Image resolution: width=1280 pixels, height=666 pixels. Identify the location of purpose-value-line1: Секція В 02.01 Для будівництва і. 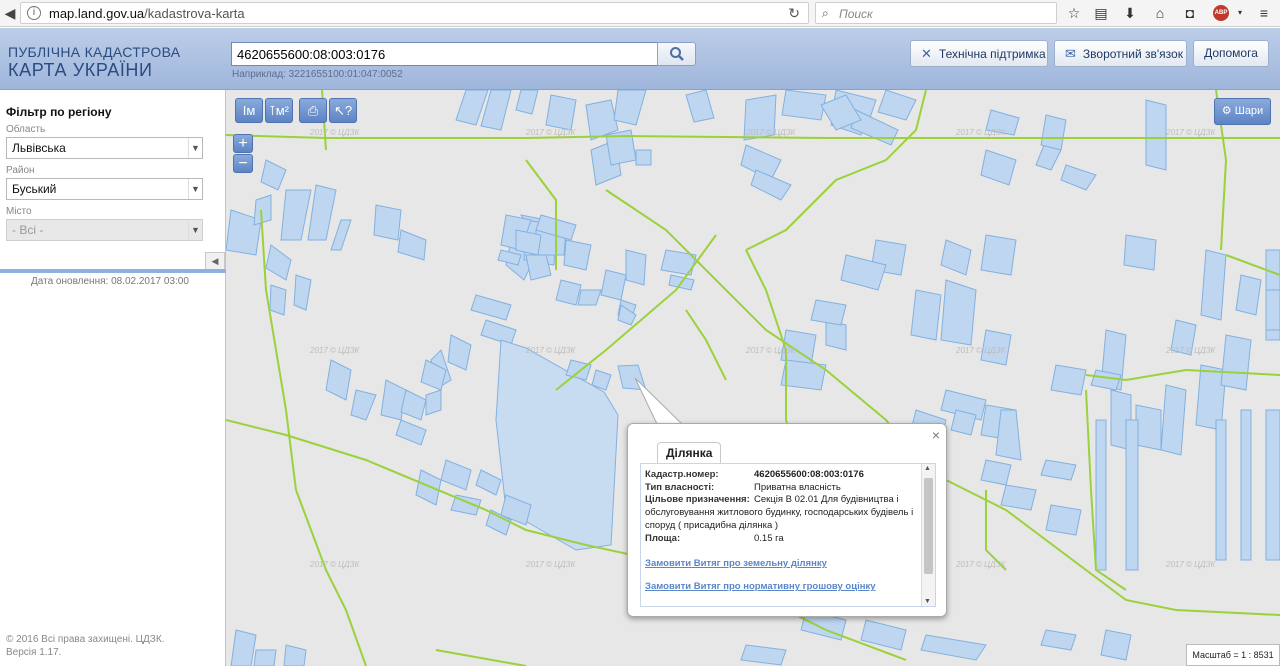
(826, 499).